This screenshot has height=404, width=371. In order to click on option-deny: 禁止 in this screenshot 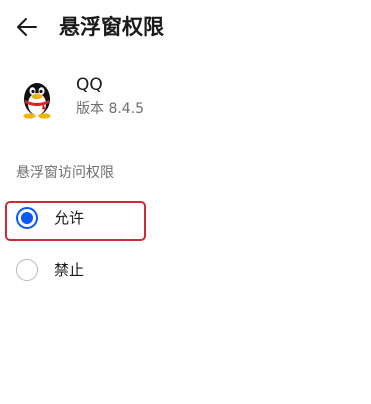, I will do `click(185, 270)`.